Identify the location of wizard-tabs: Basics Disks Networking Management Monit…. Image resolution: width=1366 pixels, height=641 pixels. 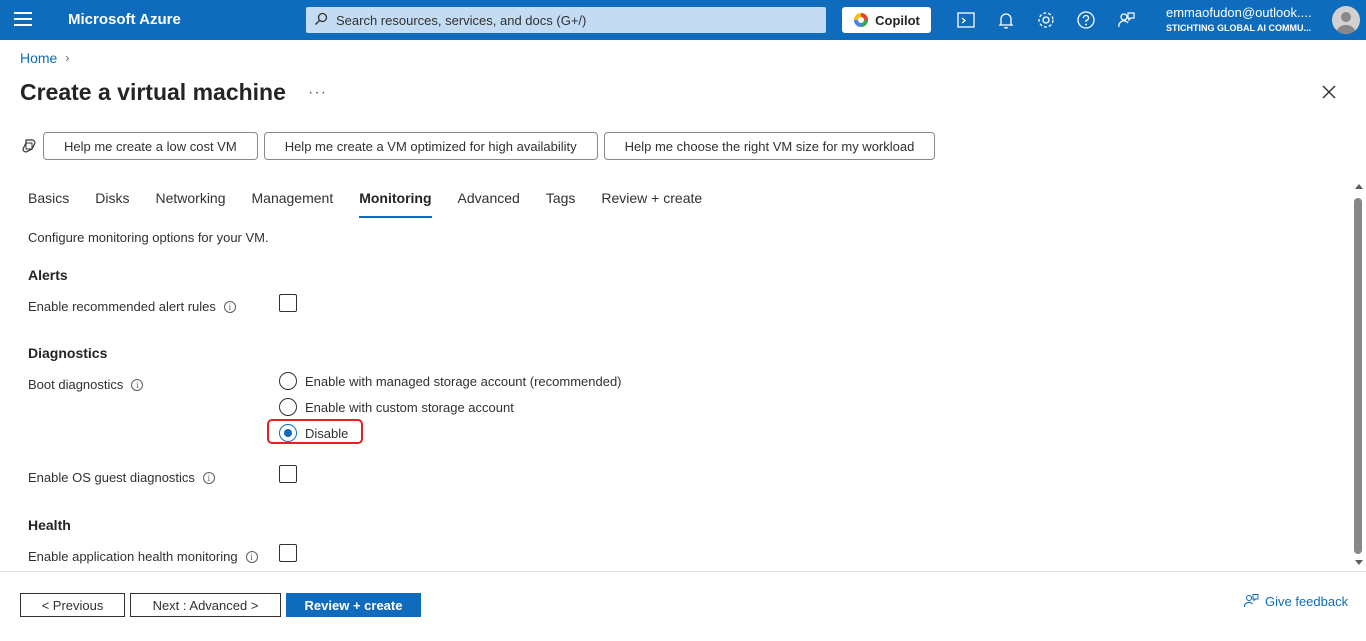
(378, 204).